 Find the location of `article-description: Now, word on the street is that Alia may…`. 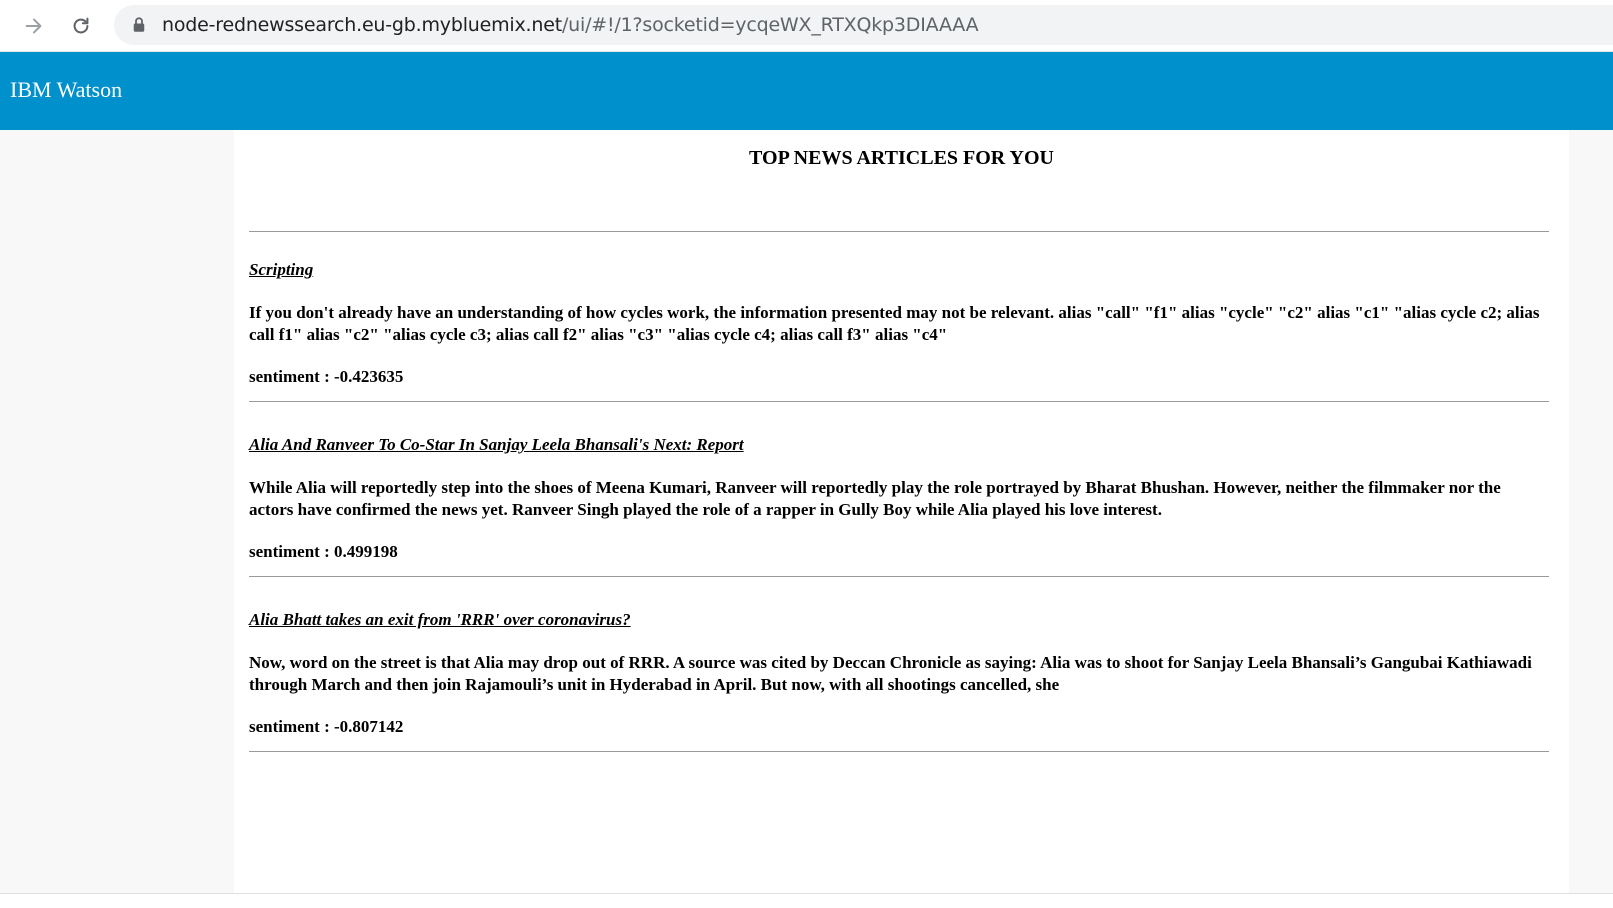

article-description: Now, word on the street is that Alia may… is located at coordinates (890, 673).